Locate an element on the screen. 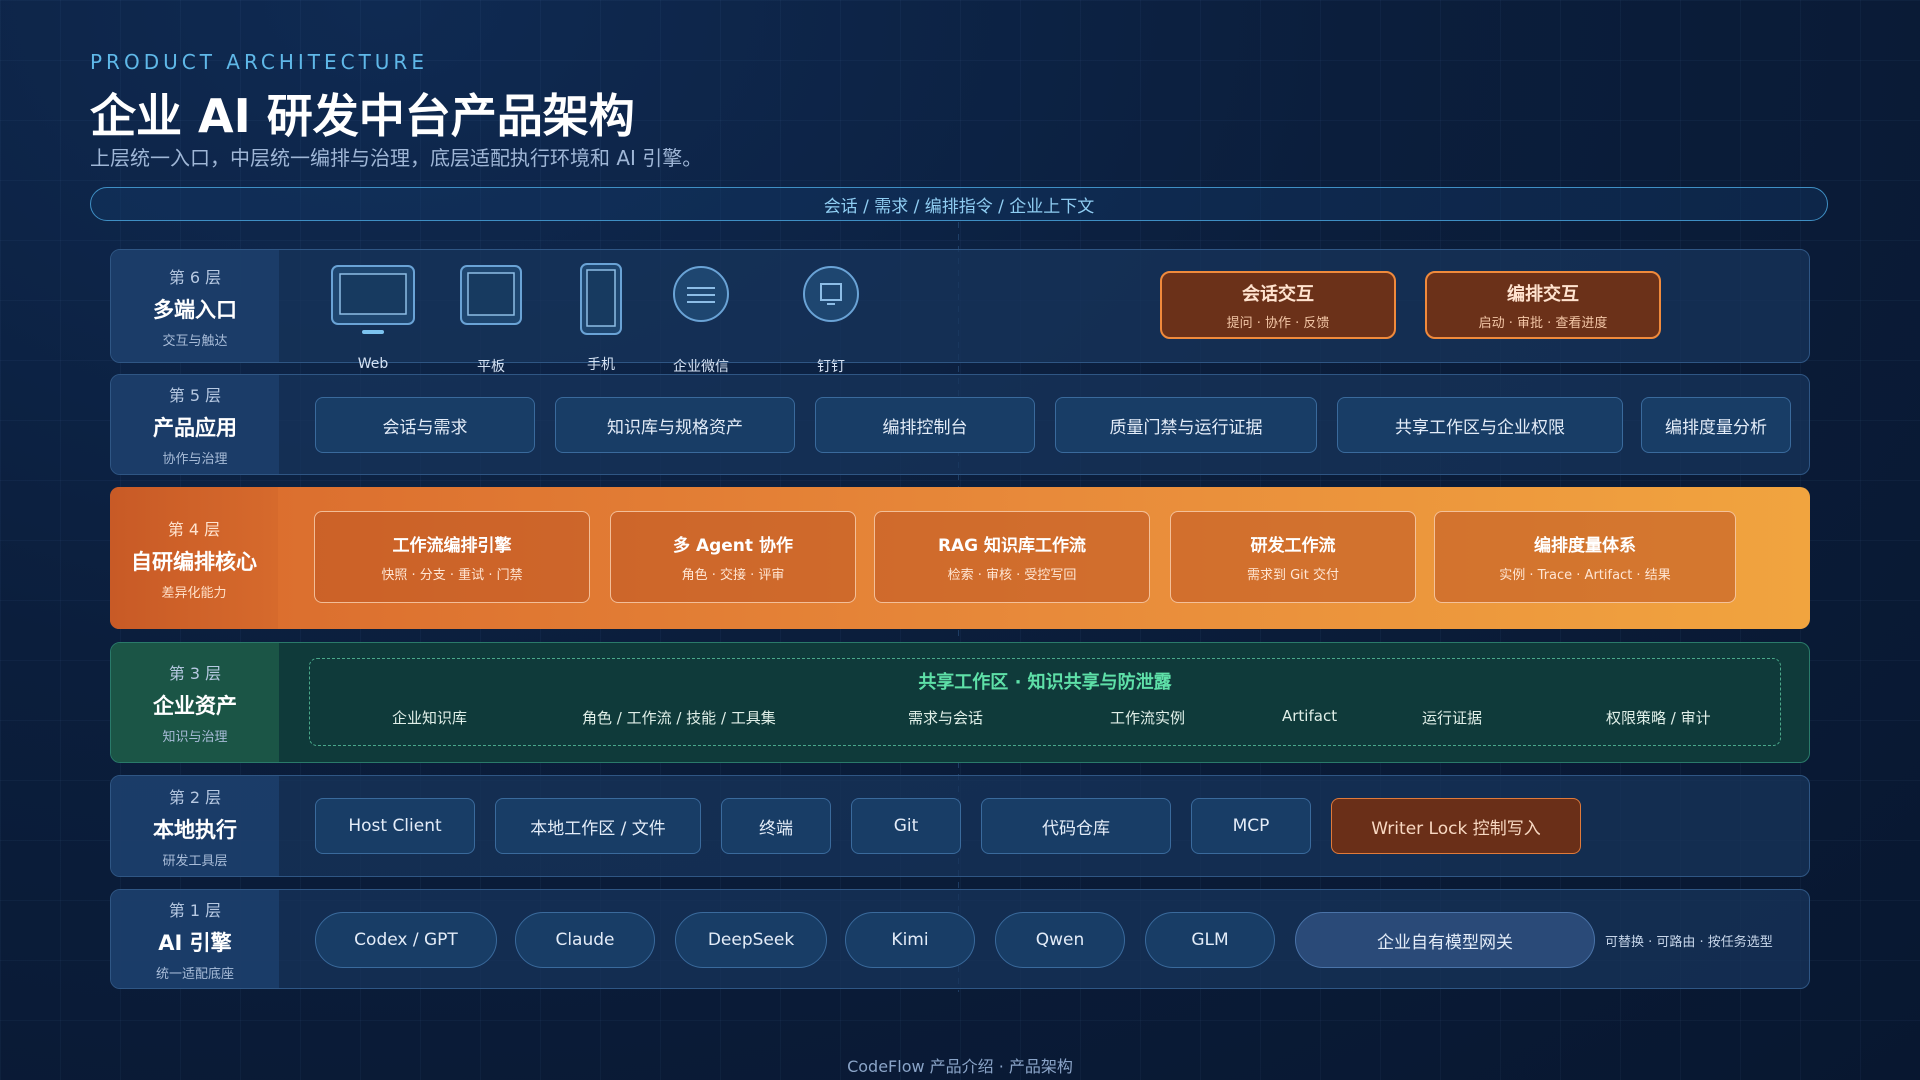 This screenshot has width=1920, height=1080. layer-label: 第 4 层 自研编排核心 差异化能力 is located at coordinates (194, 558).